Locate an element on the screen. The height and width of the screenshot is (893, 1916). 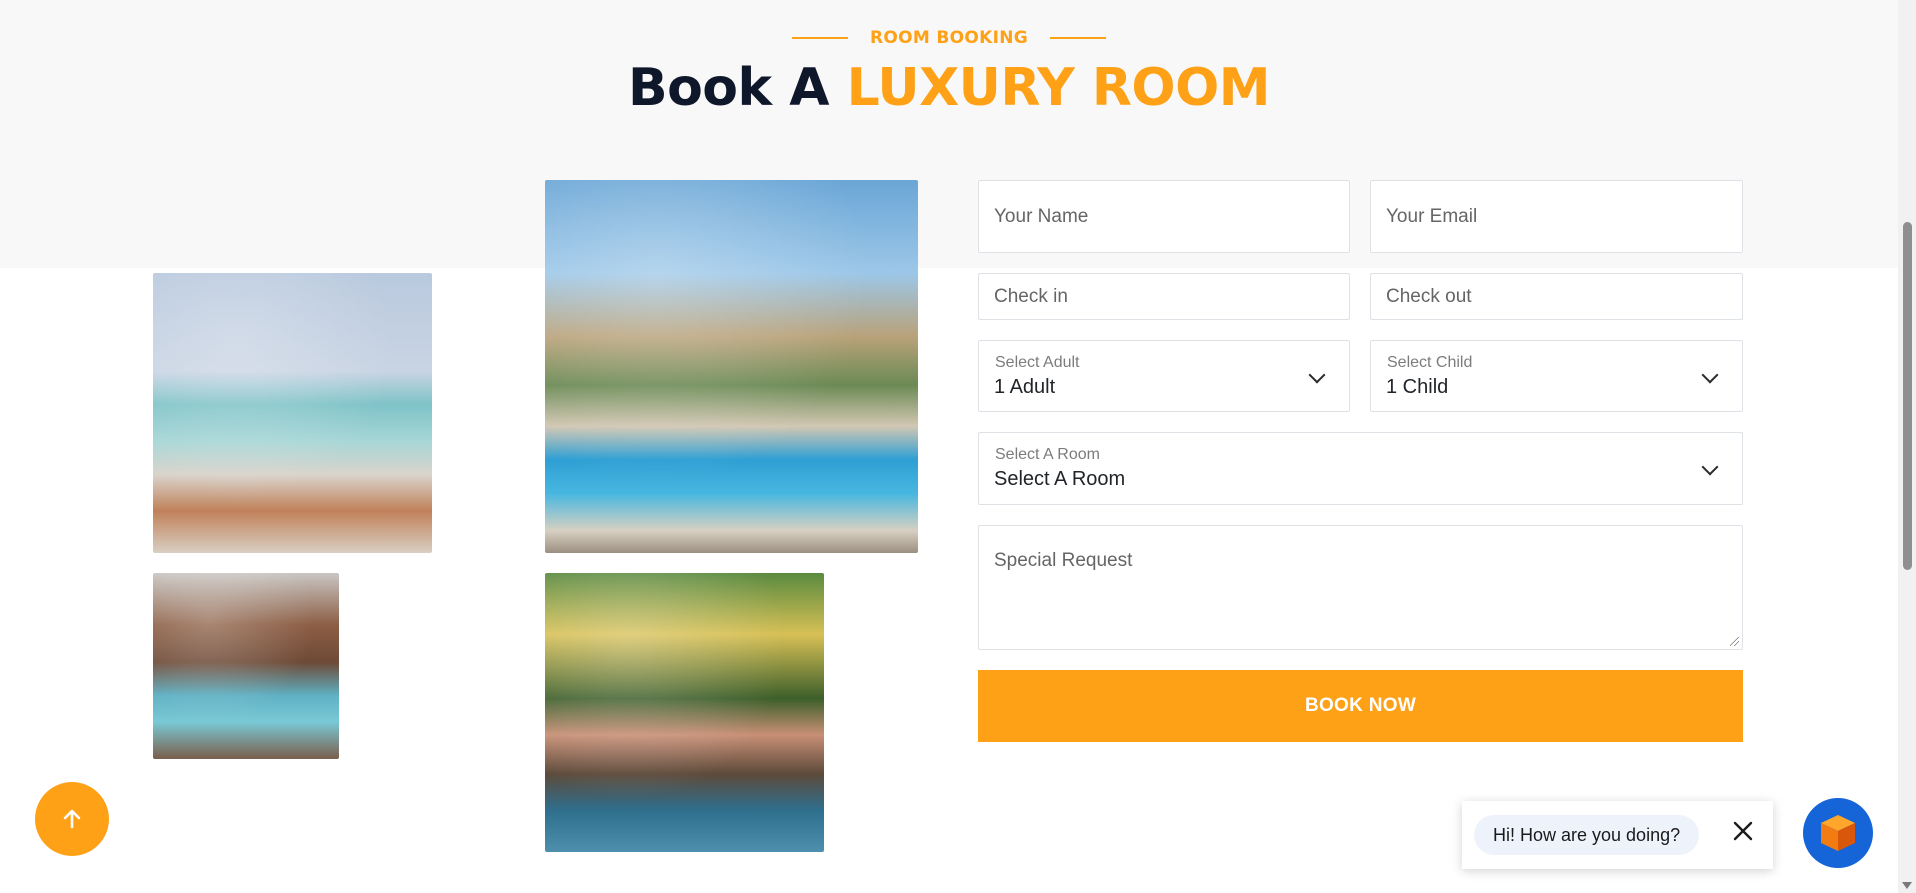
book-now-button: BOOK NOW is located at coordinates (1360, 706).